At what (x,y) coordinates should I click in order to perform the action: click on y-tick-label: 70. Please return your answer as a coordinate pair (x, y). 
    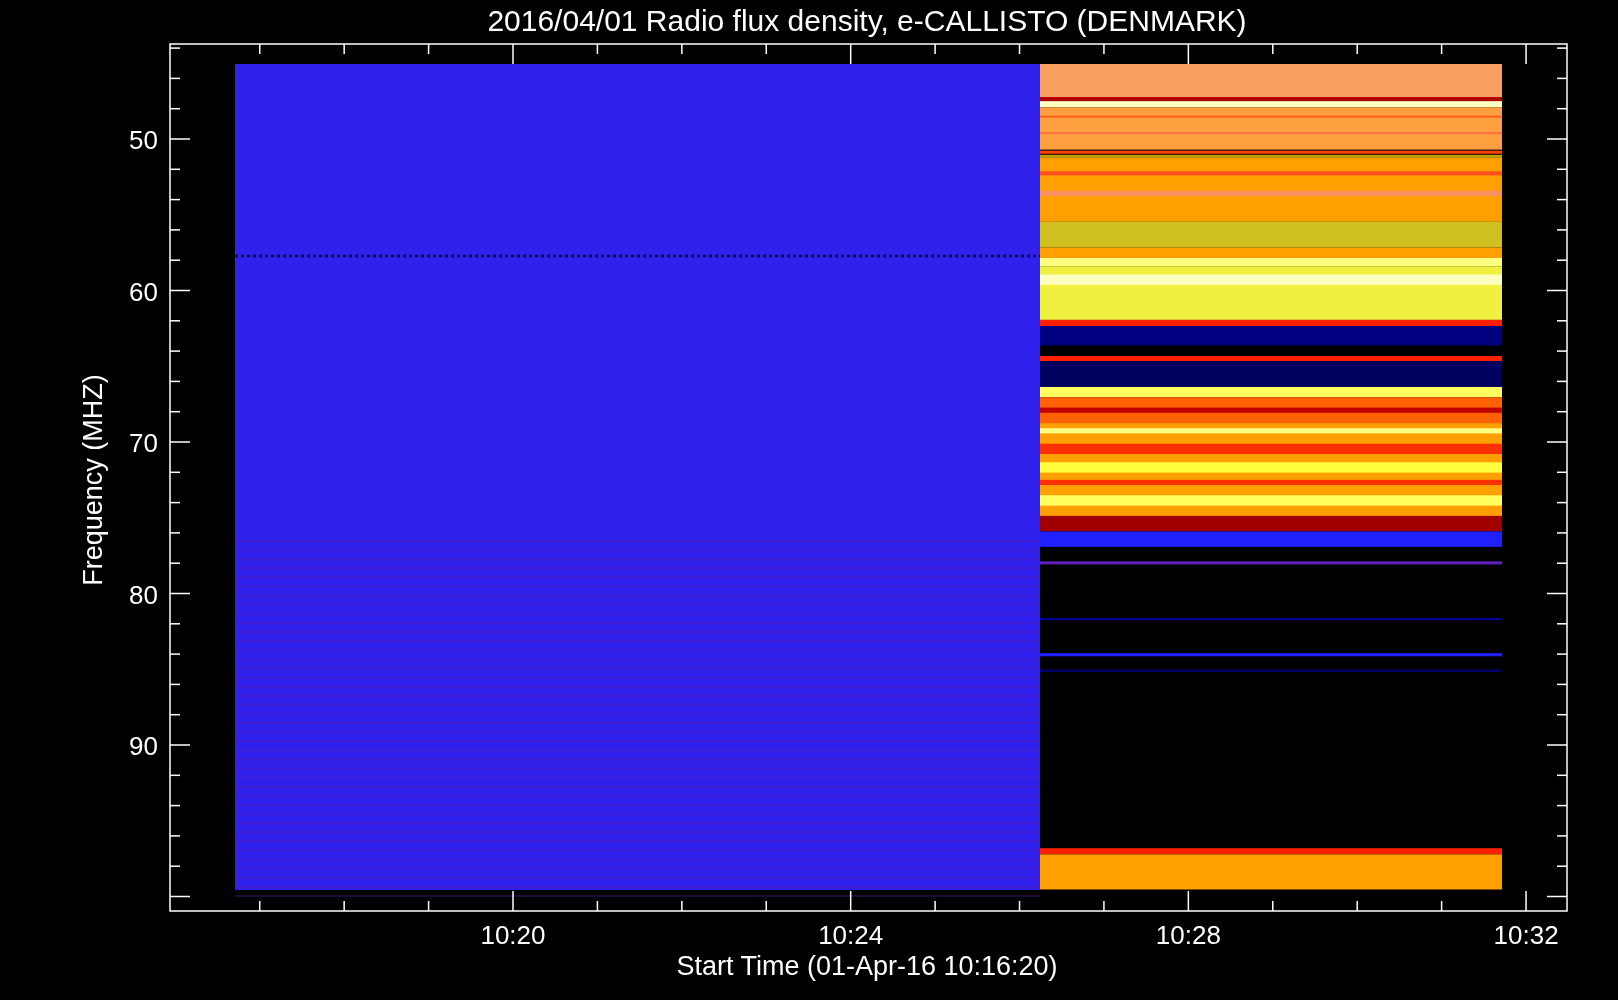
    Looking at the image, I should click on (143, 443).